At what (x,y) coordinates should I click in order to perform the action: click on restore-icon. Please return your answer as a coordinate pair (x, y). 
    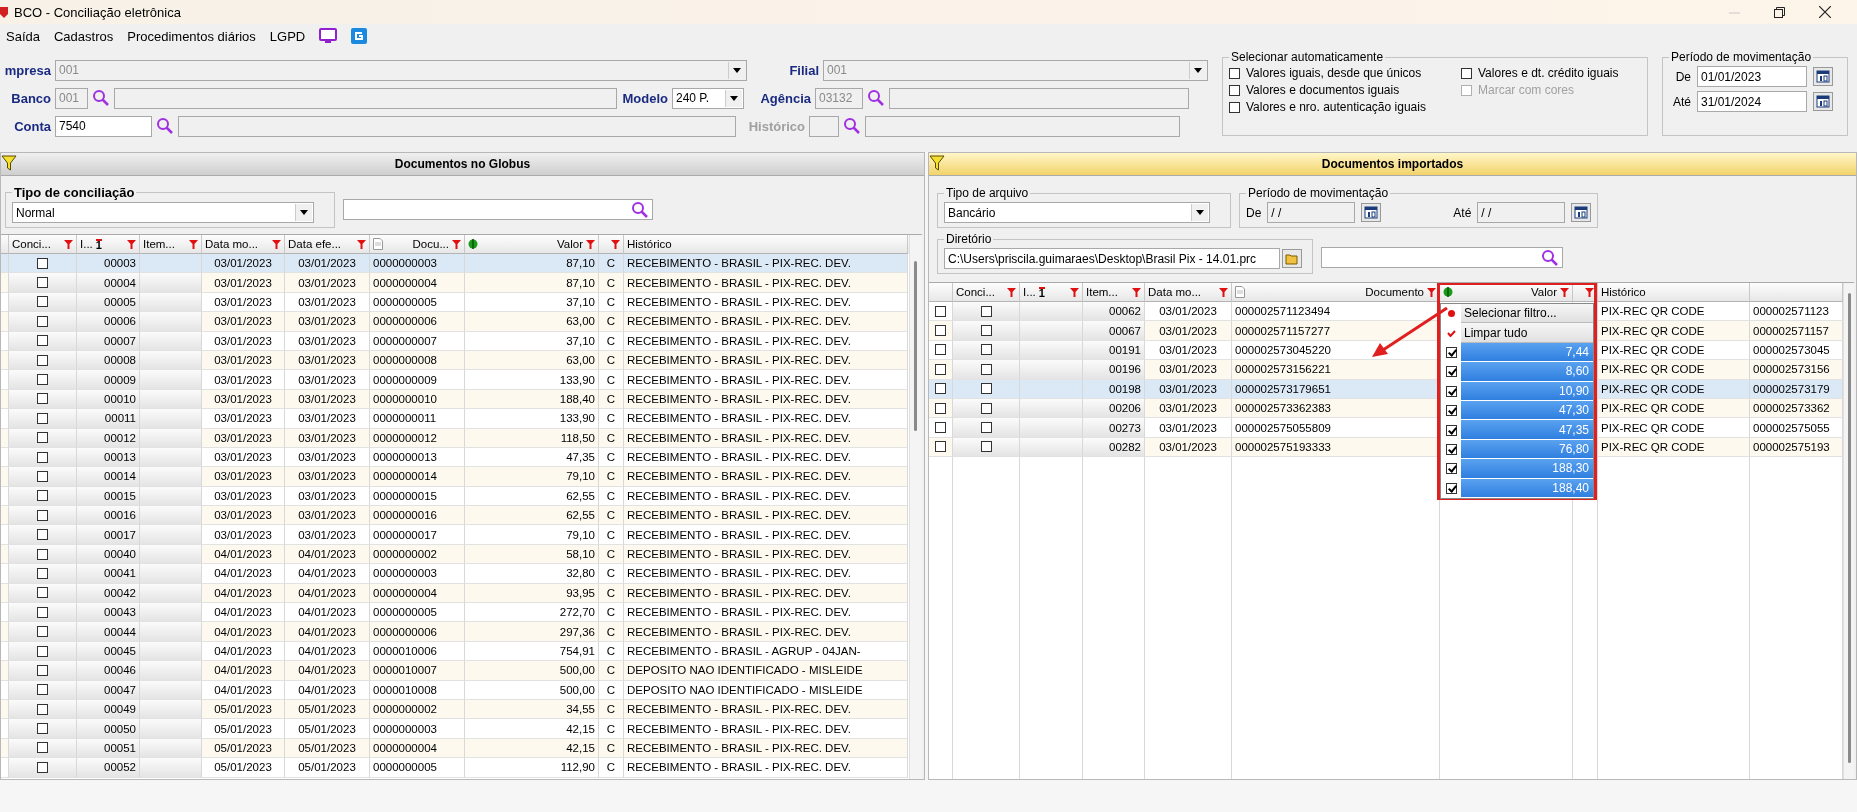
    Looking at the image, I should click on (1779, 12).